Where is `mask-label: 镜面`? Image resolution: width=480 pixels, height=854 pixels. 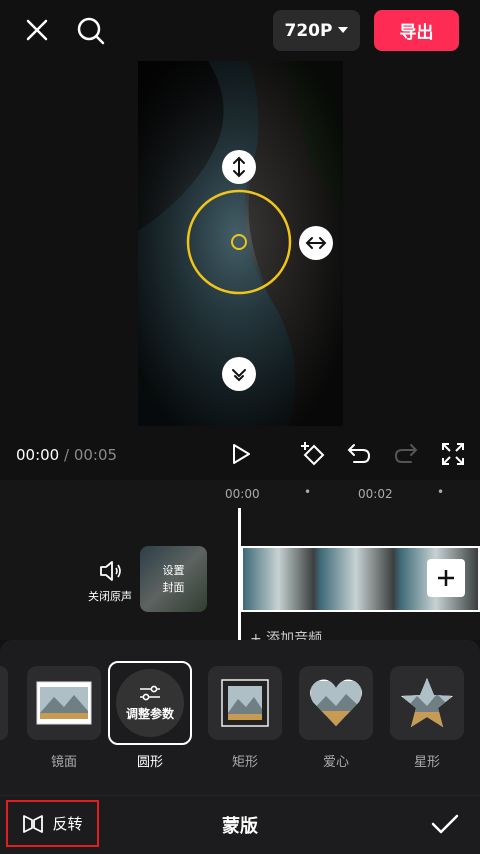
mask-label: 镜面 is located at coordinates (63, 762).